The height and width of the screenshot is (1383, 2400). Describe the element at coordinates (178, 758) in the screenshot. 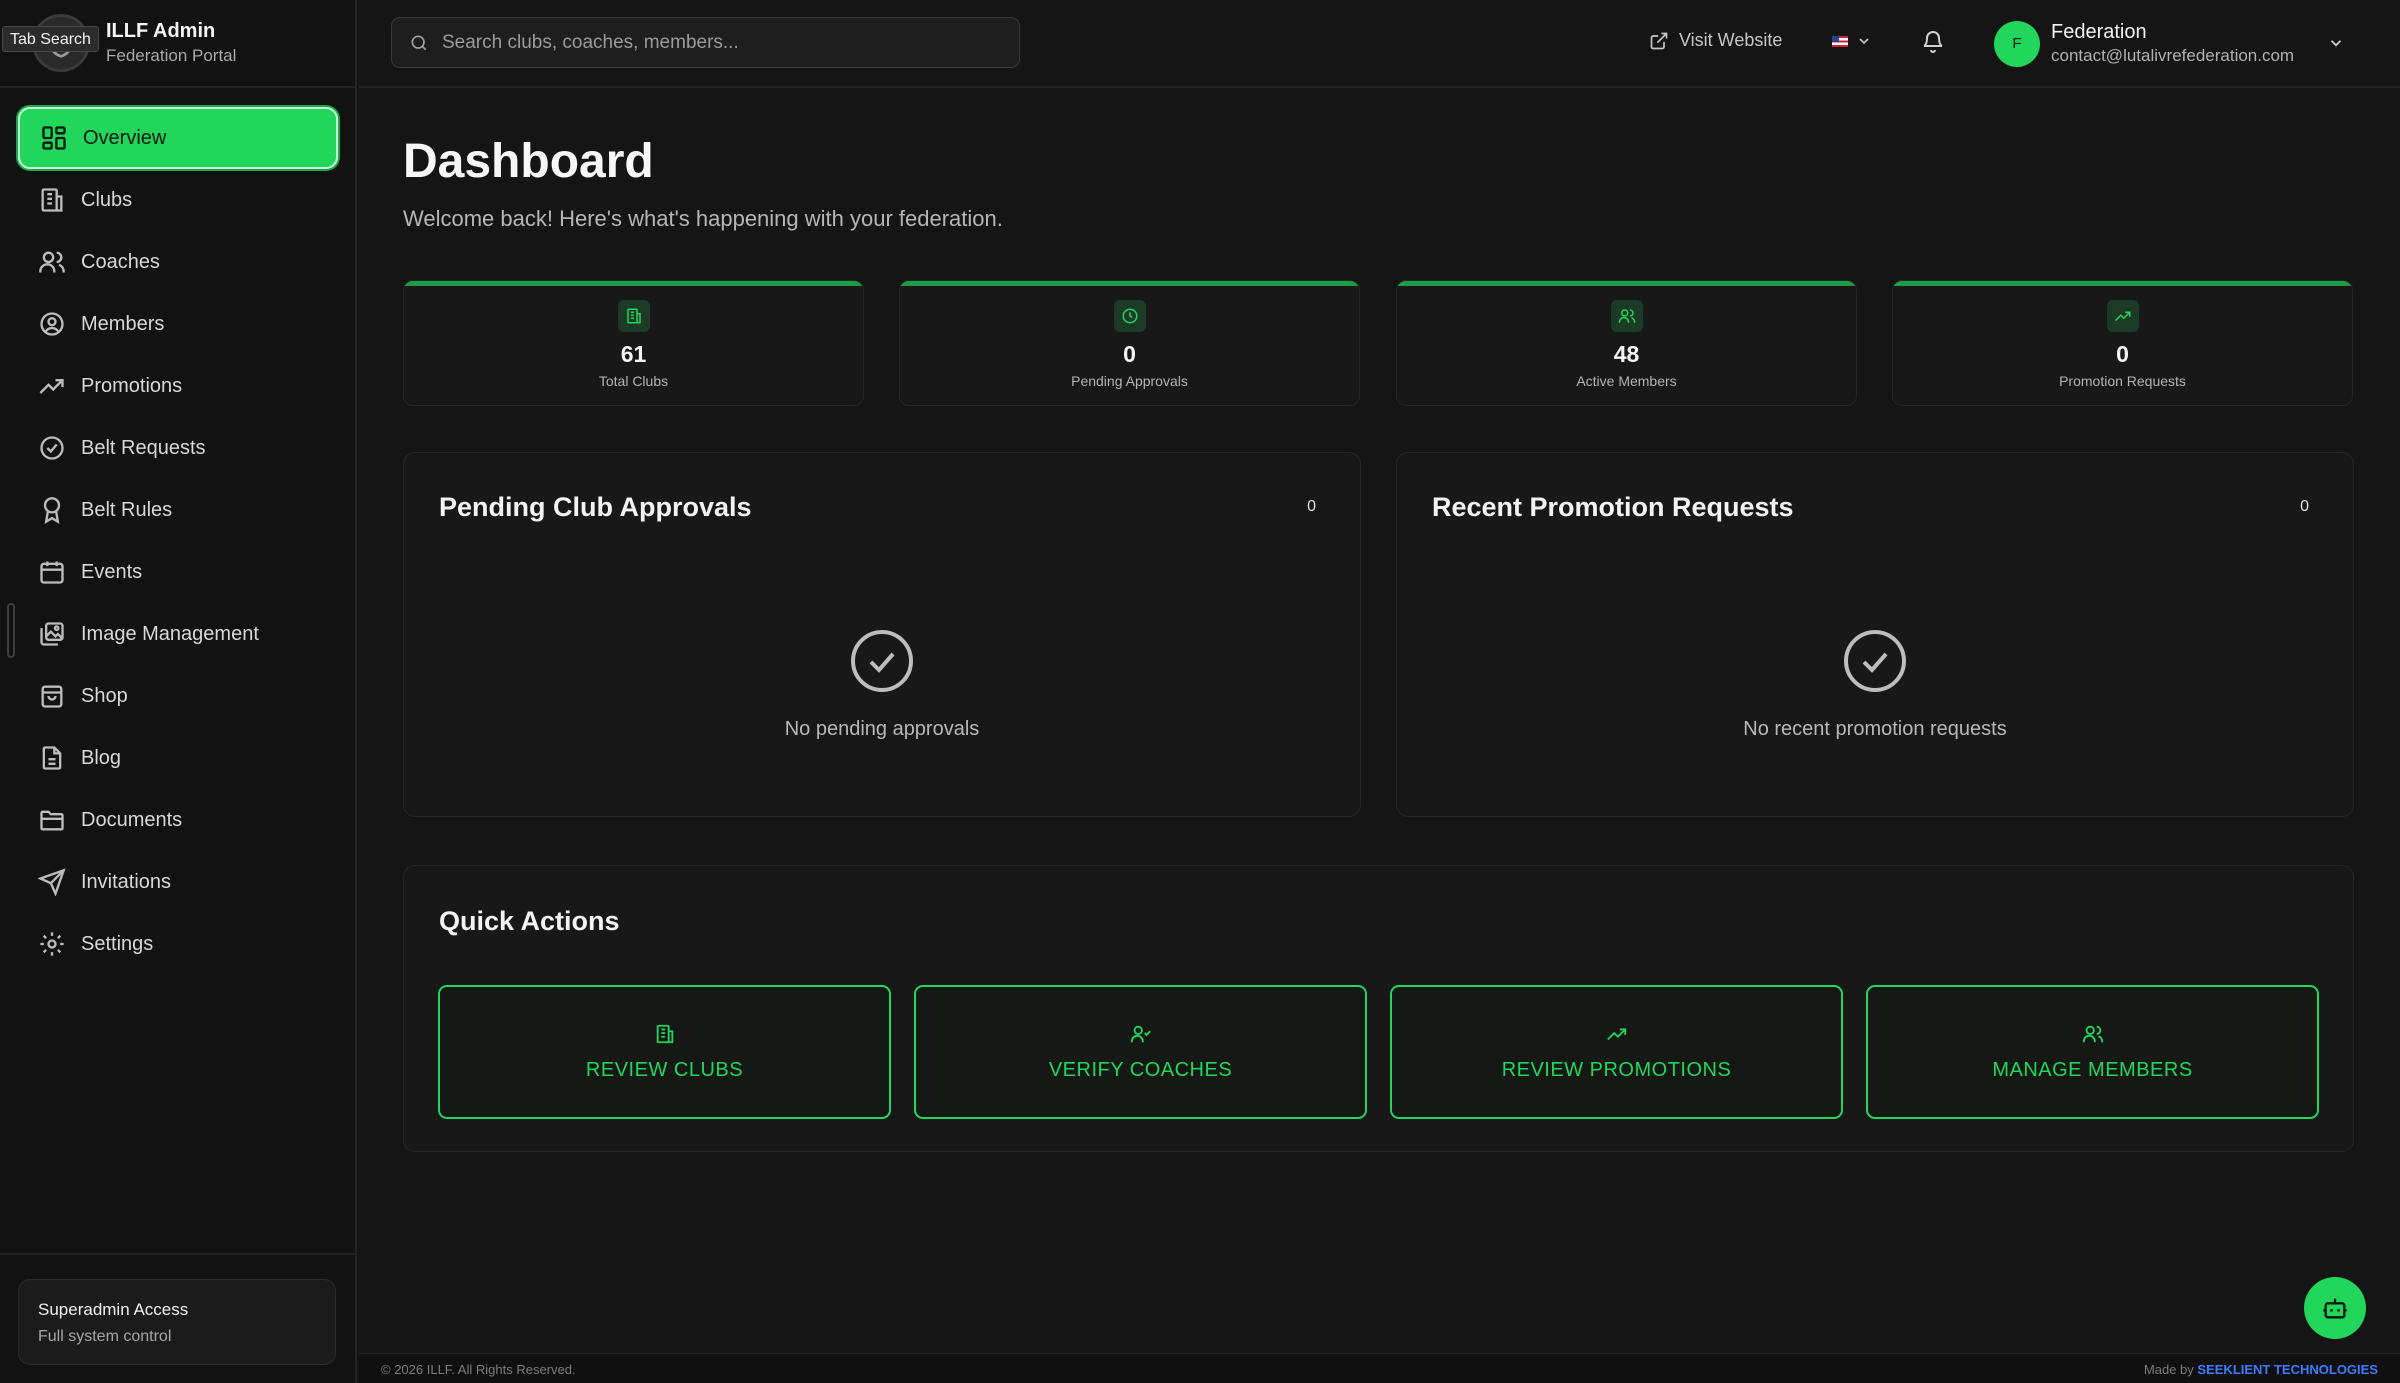

I see `sidebar-item-blog: Blog` at that location.